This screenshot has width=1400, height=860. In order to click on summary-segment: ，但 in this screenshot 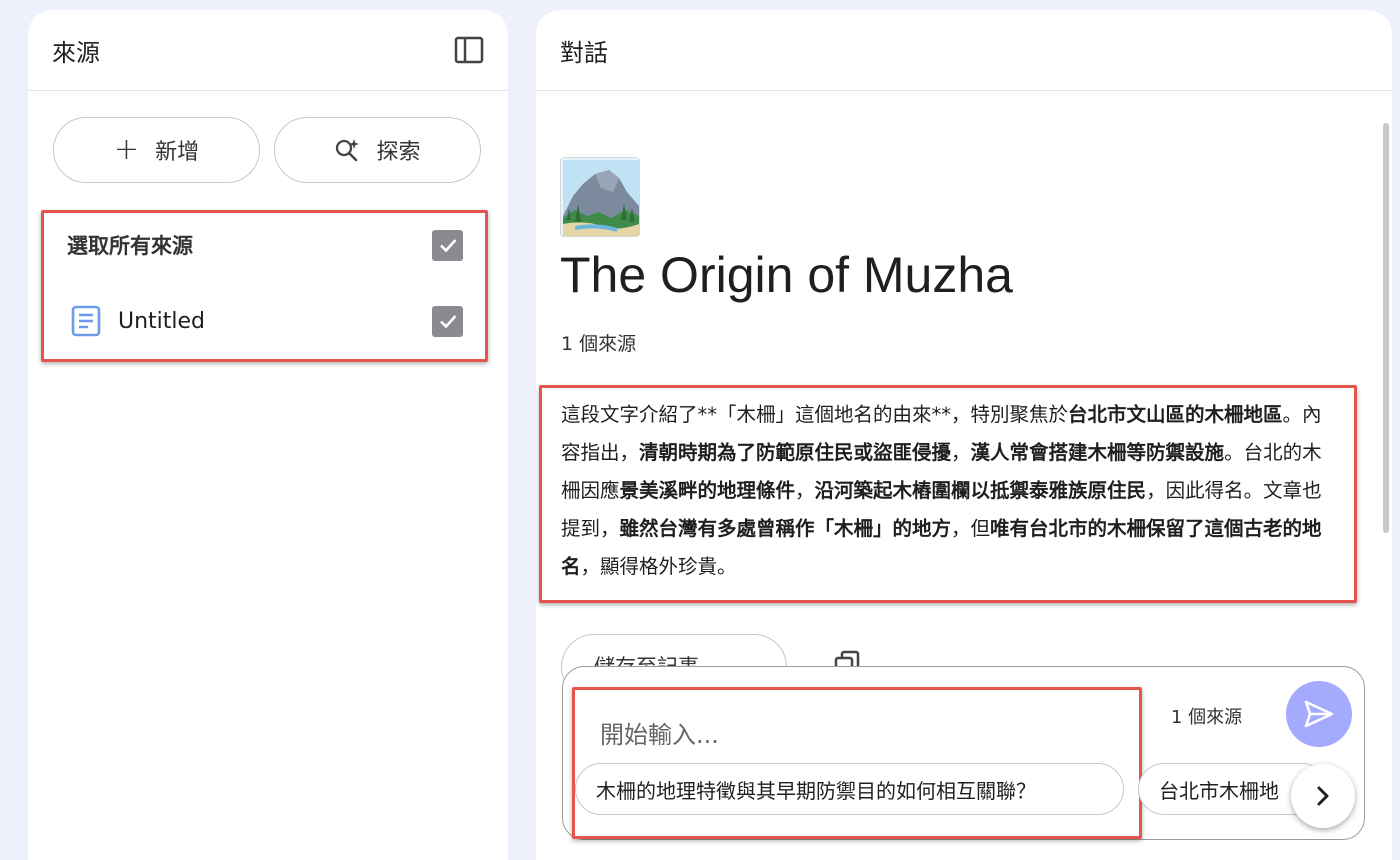, I will do `click(971, 528)`.